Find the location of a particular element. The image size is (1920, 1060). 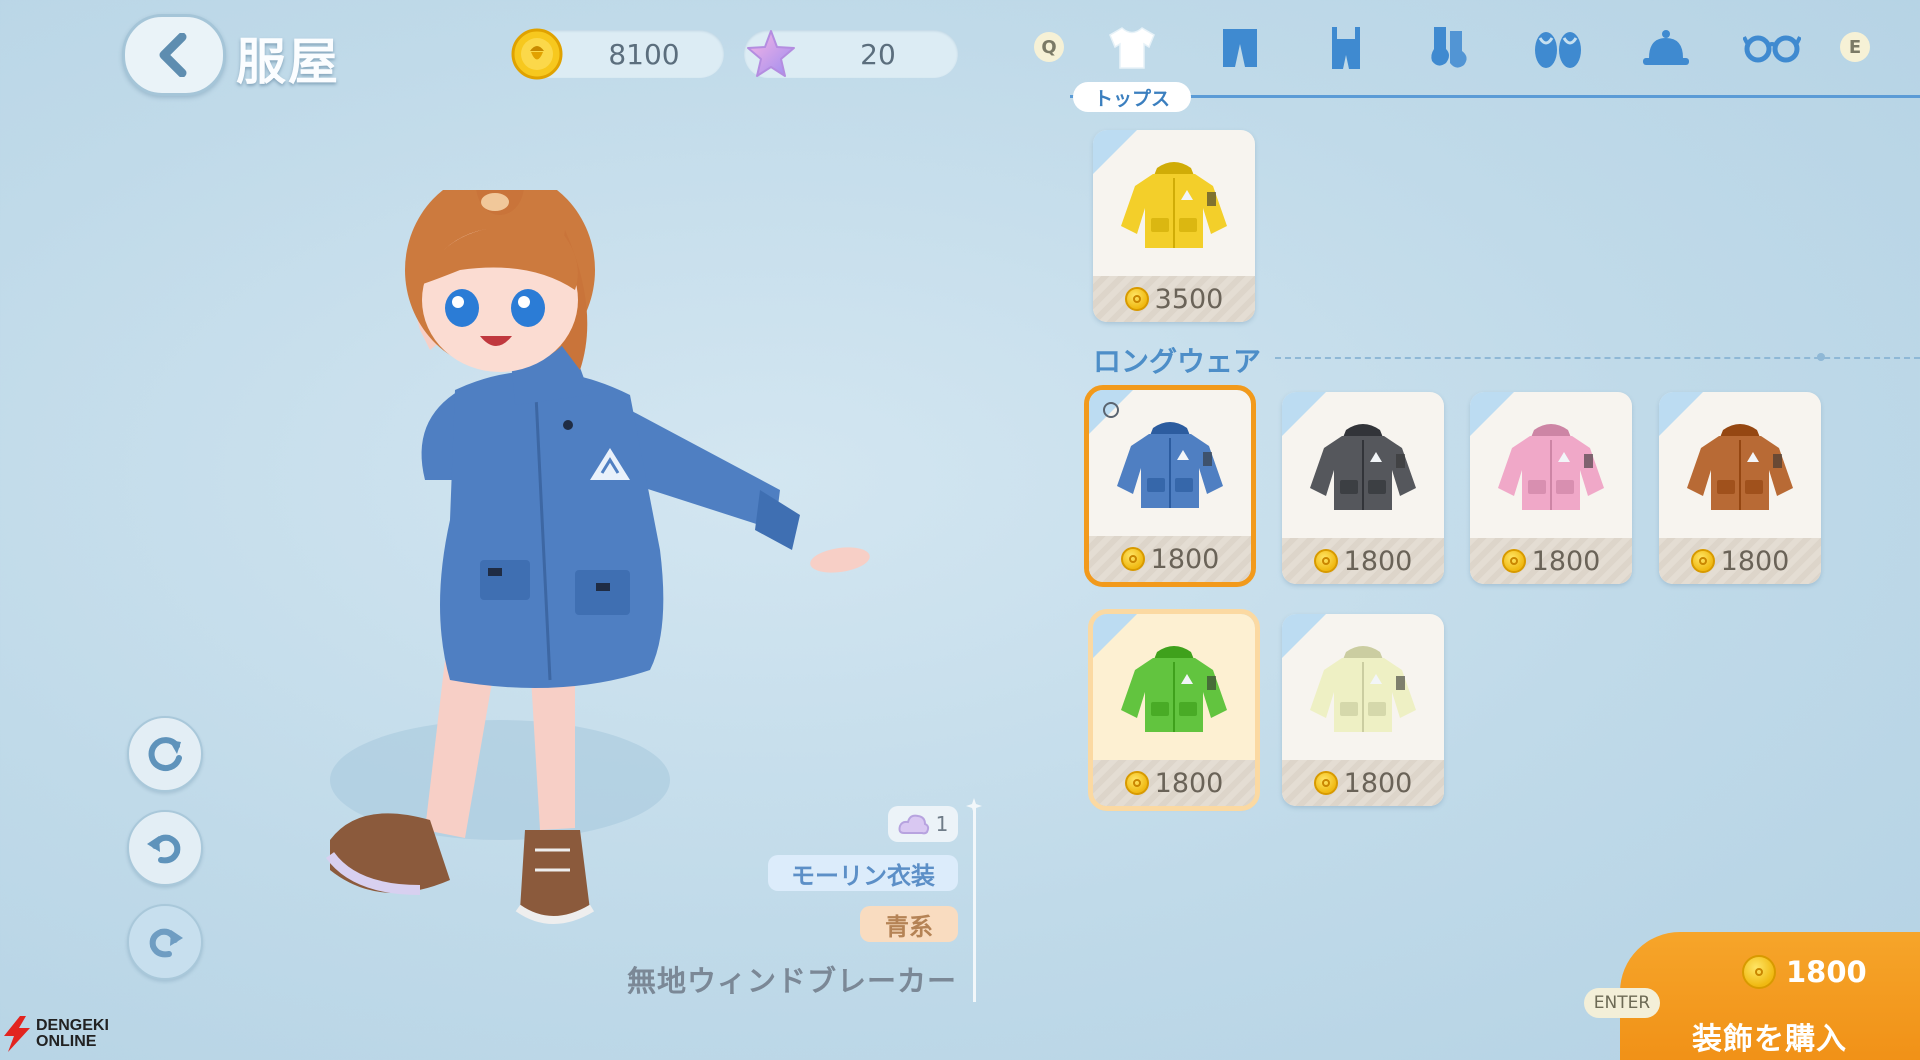

undo-button is located at coordinates (165, 848).